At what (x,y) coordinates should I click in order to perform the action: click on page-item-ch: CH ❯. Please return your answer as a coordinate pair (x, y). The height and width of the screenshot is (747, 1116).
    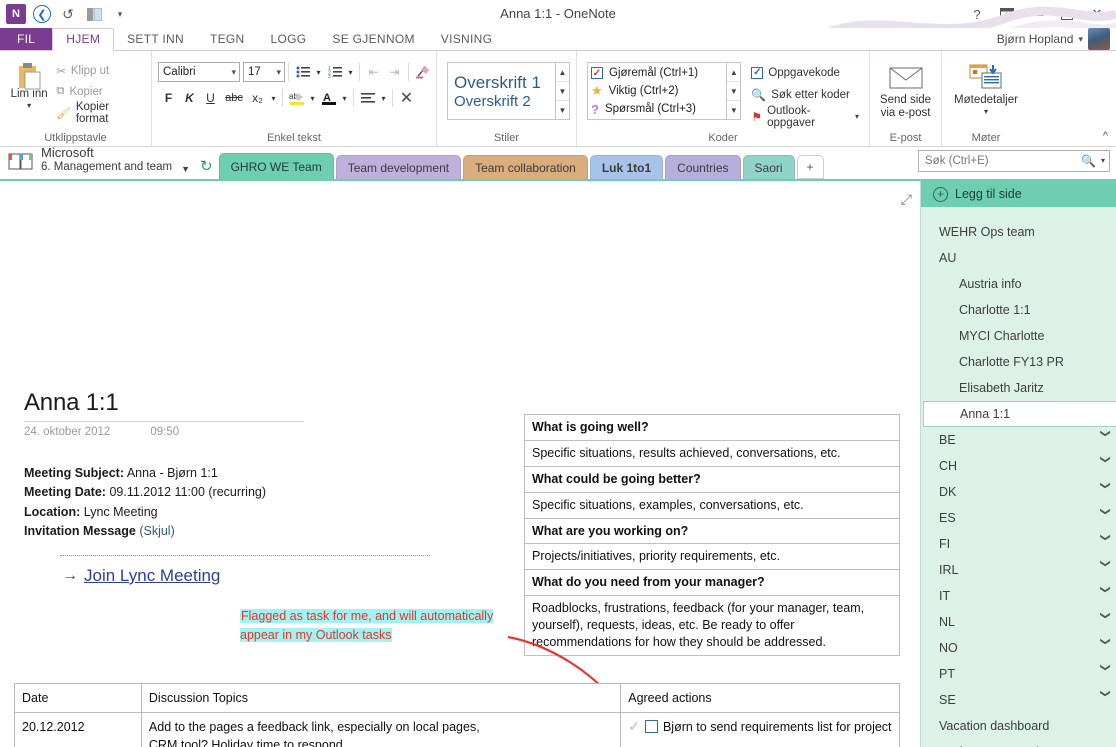
    Looking at the image, I should click on (1018, 466).